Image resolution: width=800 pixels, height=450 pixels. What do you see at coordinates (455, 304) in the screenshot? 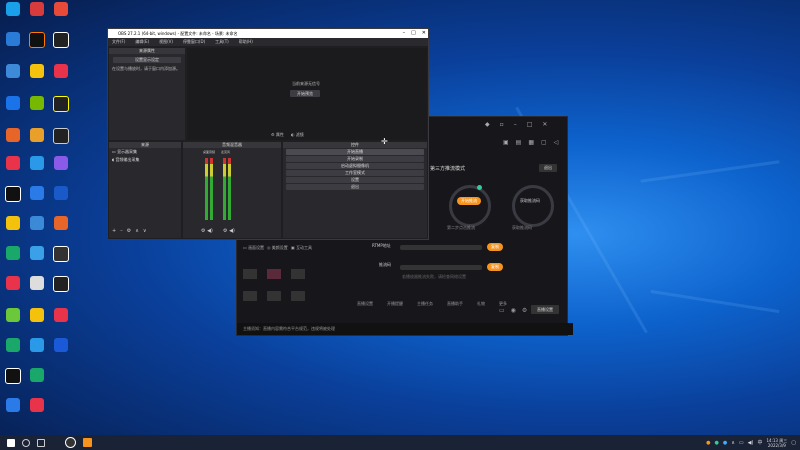
I see `toolbar-item: 直播助手` at bounding box center [455, 304].